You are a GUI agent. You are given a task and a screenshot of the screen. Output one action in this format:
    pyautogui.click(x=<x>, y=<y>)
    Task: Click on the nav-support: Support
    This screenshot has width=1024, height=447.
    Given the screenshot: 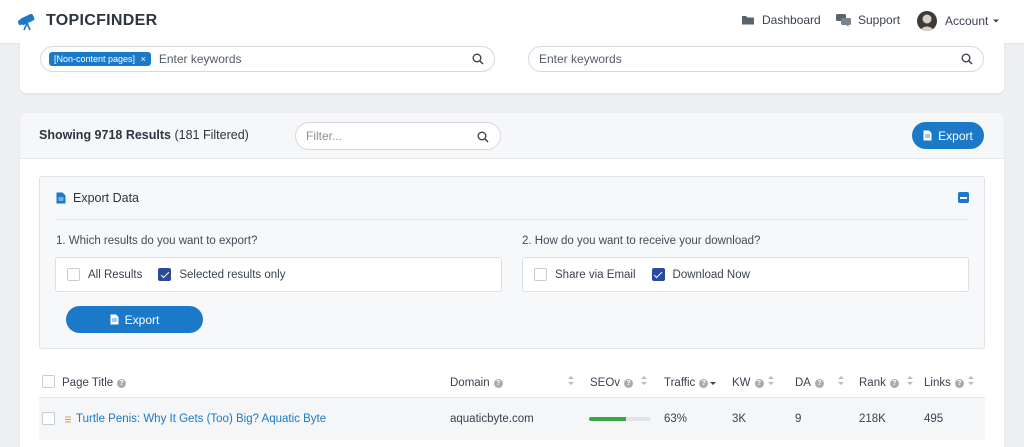 What is the action you would take?
    pyautogui.click(x=868, y=20)
    